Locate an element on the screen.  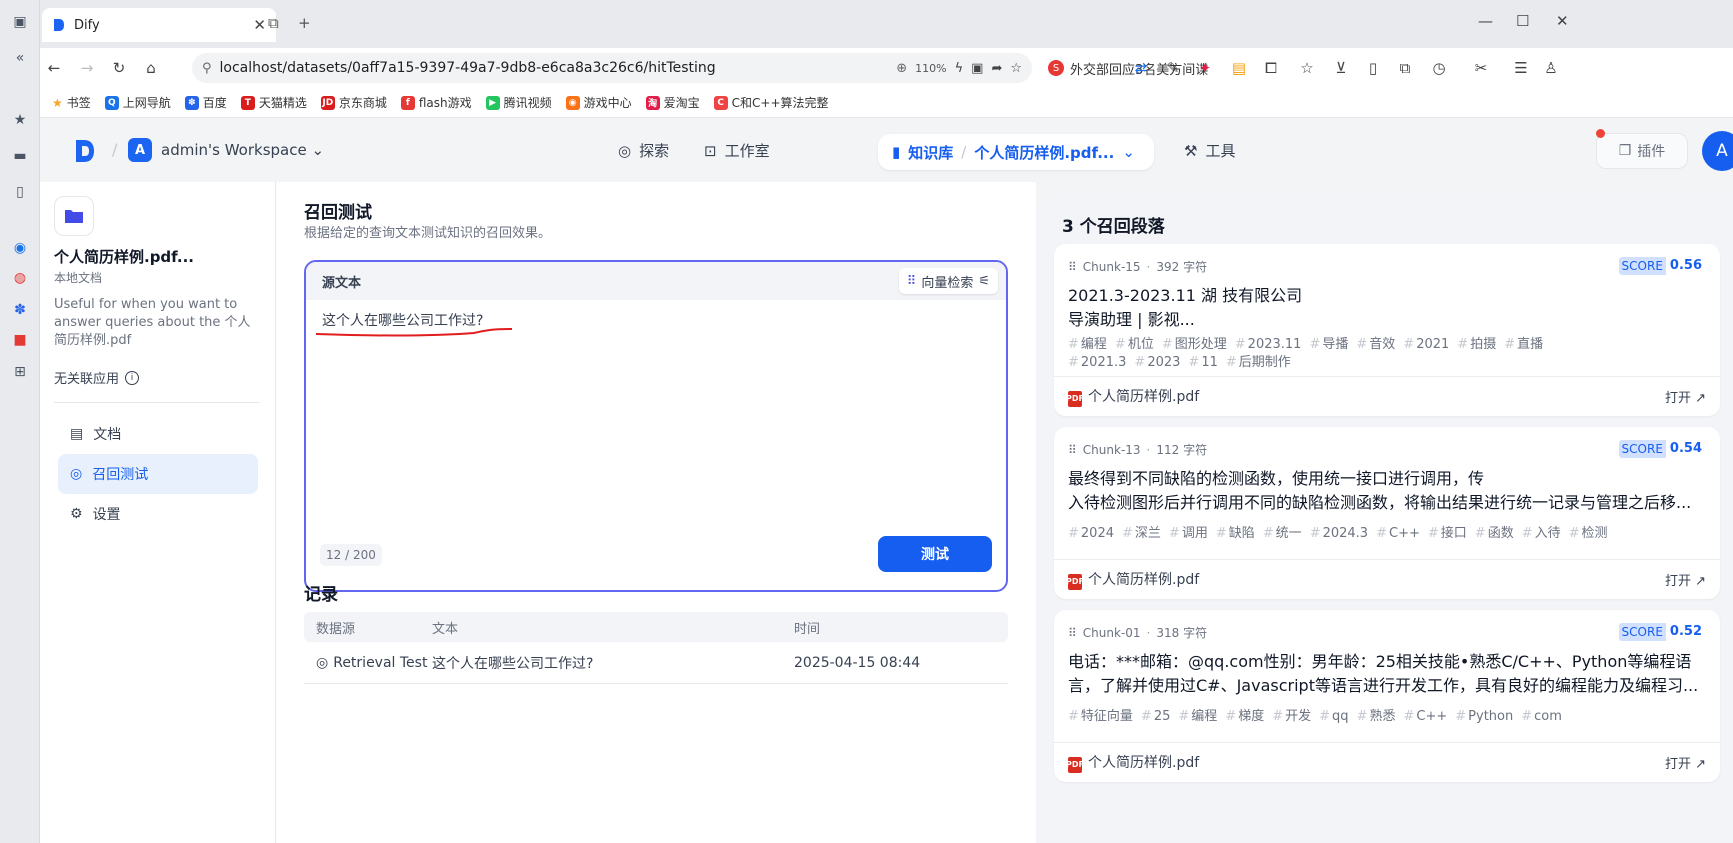
close-tab-icon: ✕ is located at coordinates (259, 25).